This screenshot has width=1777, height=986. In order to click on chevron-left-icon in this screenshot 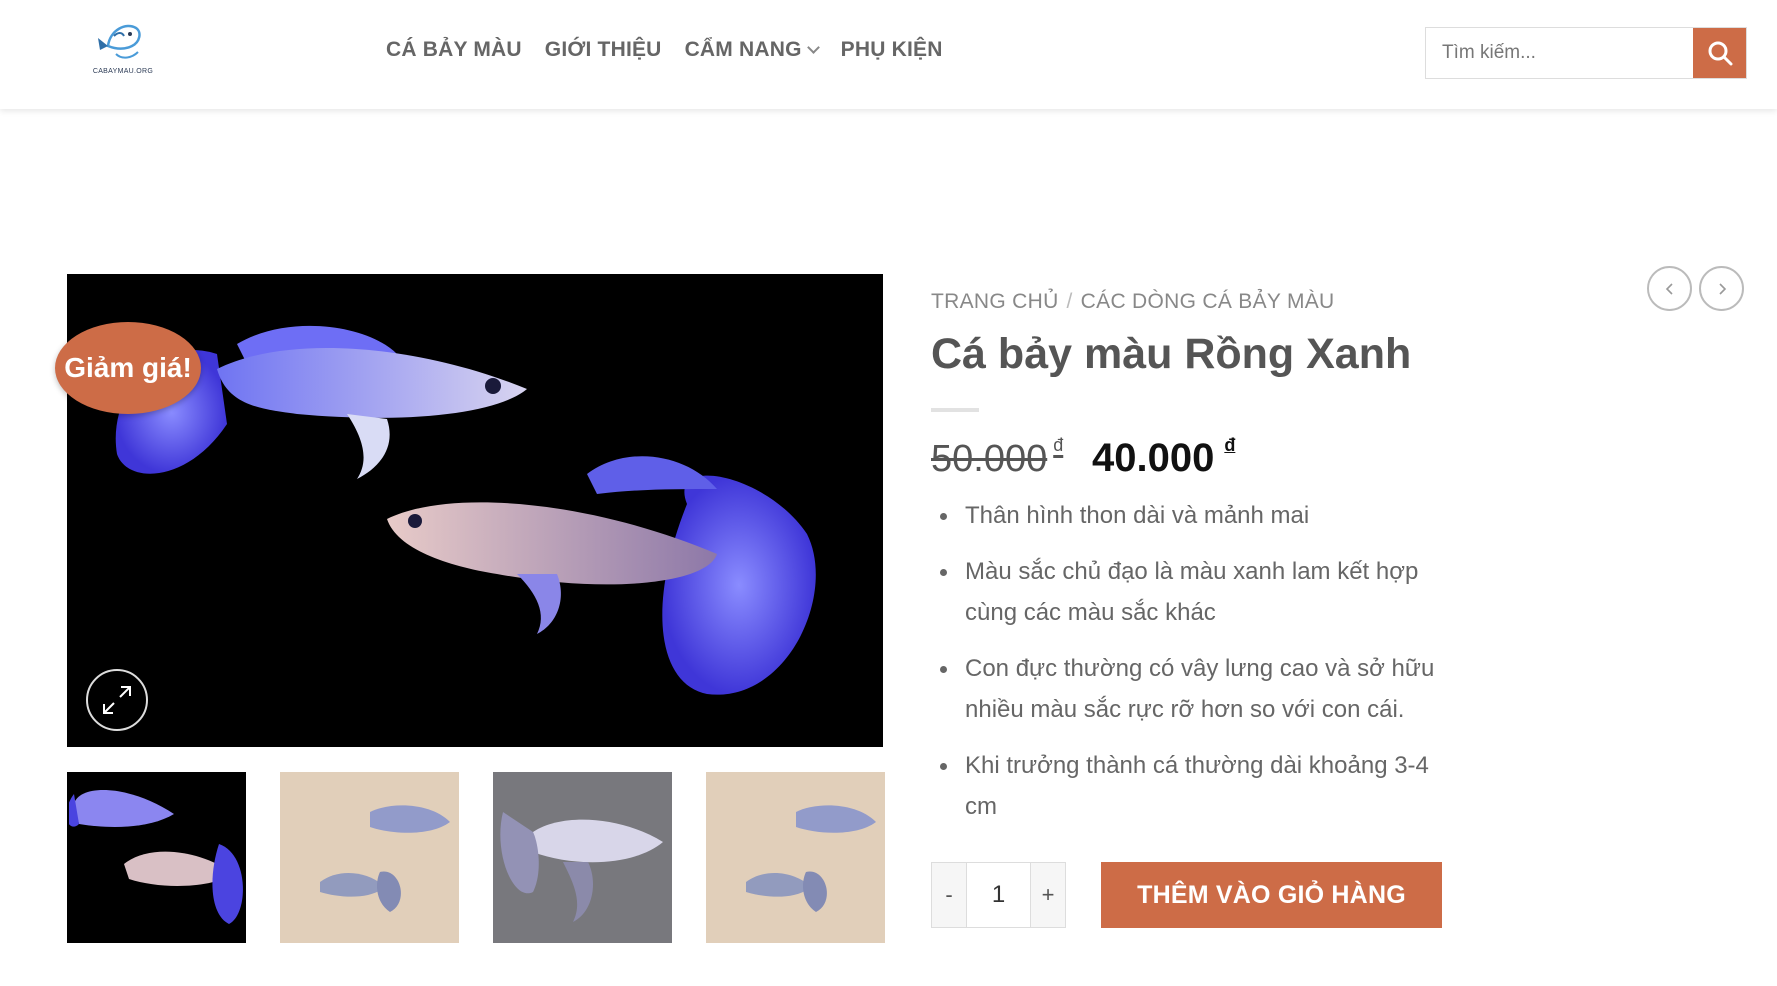, I will do `click(1669, 288)`.